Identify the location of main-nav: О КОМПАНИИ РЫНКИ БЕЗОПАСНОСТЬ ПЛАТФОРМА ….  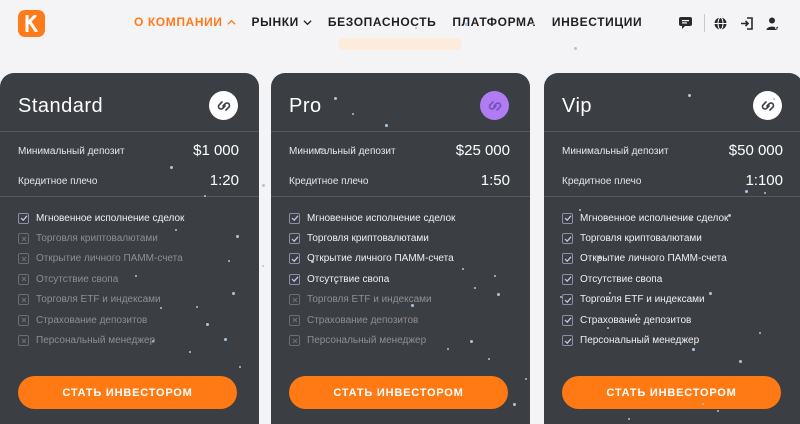
(388, 22).